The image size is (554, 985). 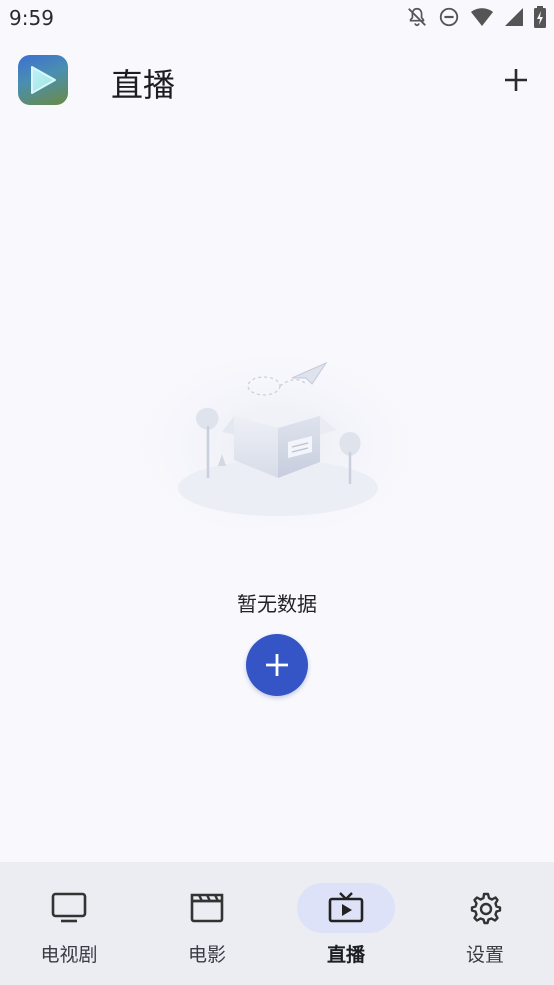 What do you see at coordinates (540, 17) in the screenshot?
I see `battery-charging-icon` at bounding box center [540, 17].